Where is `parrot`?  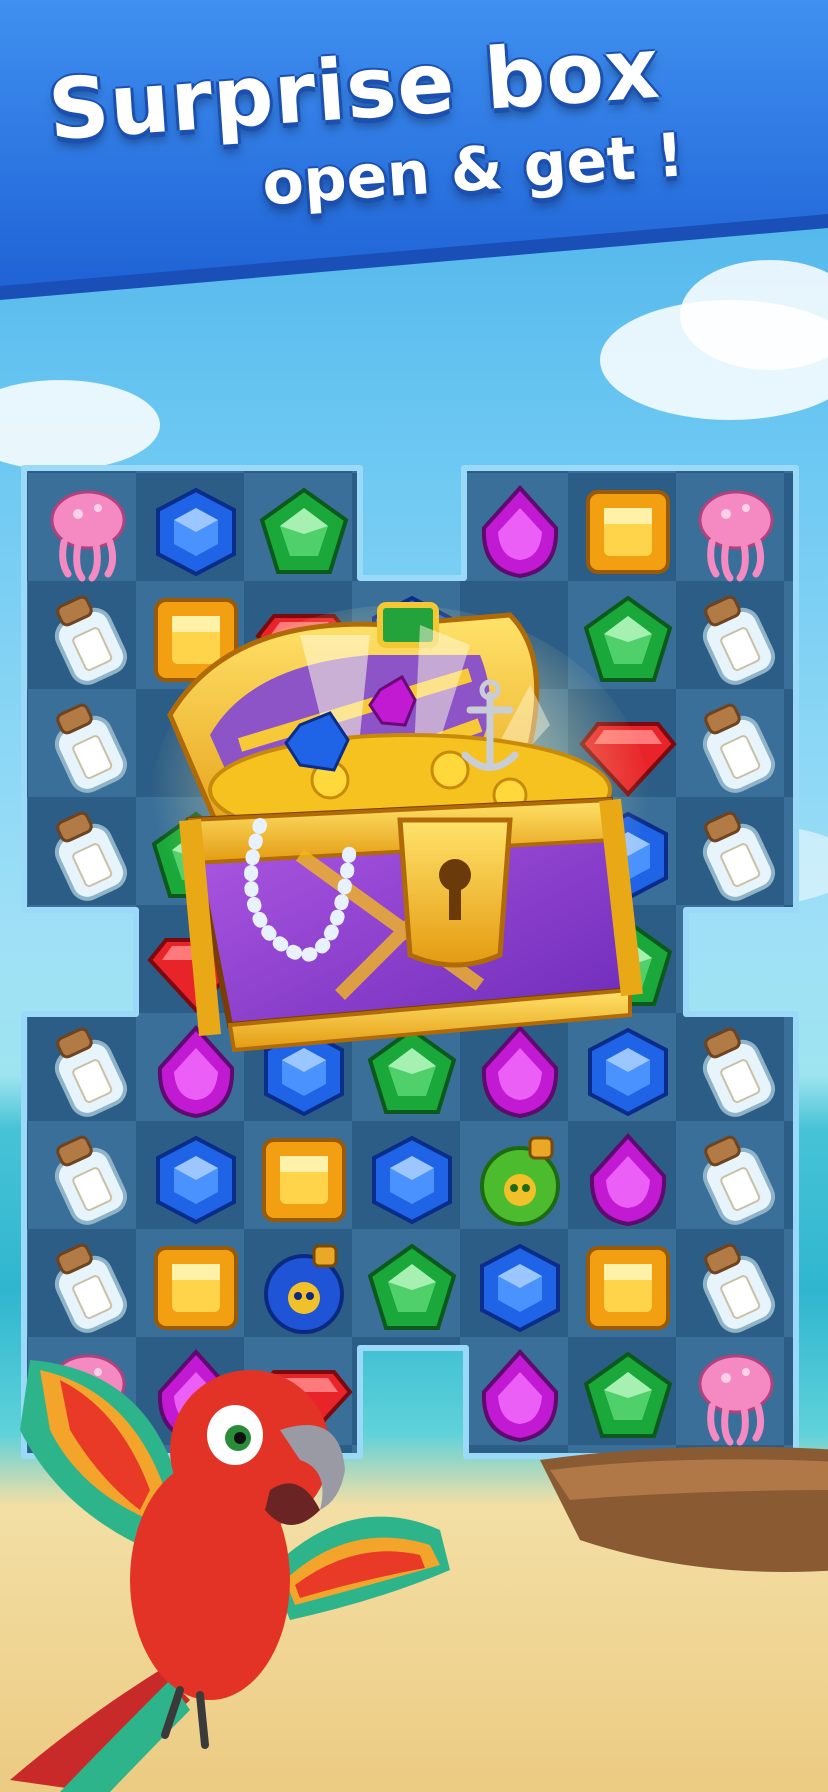 parrot is located at coordinates (230, 1576).